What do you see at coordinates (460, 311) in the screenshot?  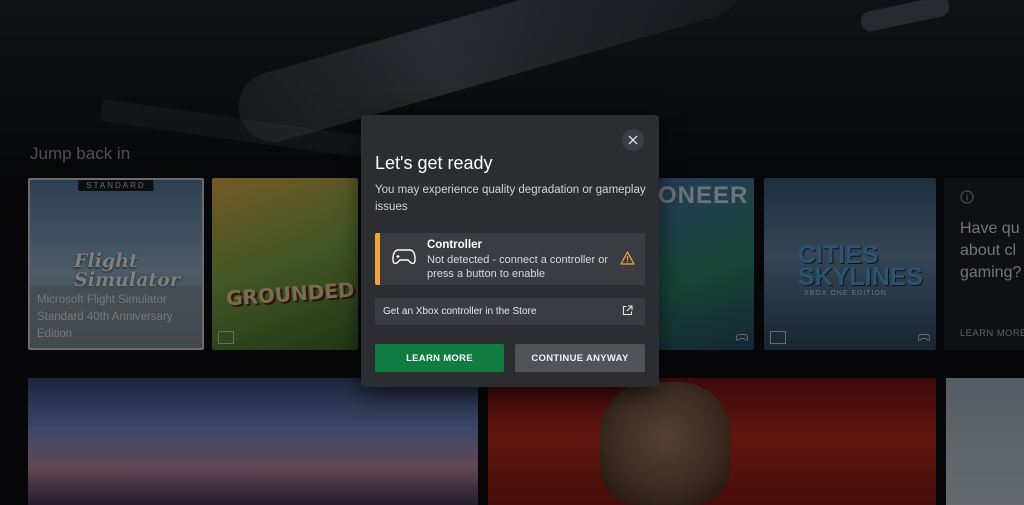 I see `store-link-label: Get an Xbox controller in the Store` at bounding box center [460, 311].